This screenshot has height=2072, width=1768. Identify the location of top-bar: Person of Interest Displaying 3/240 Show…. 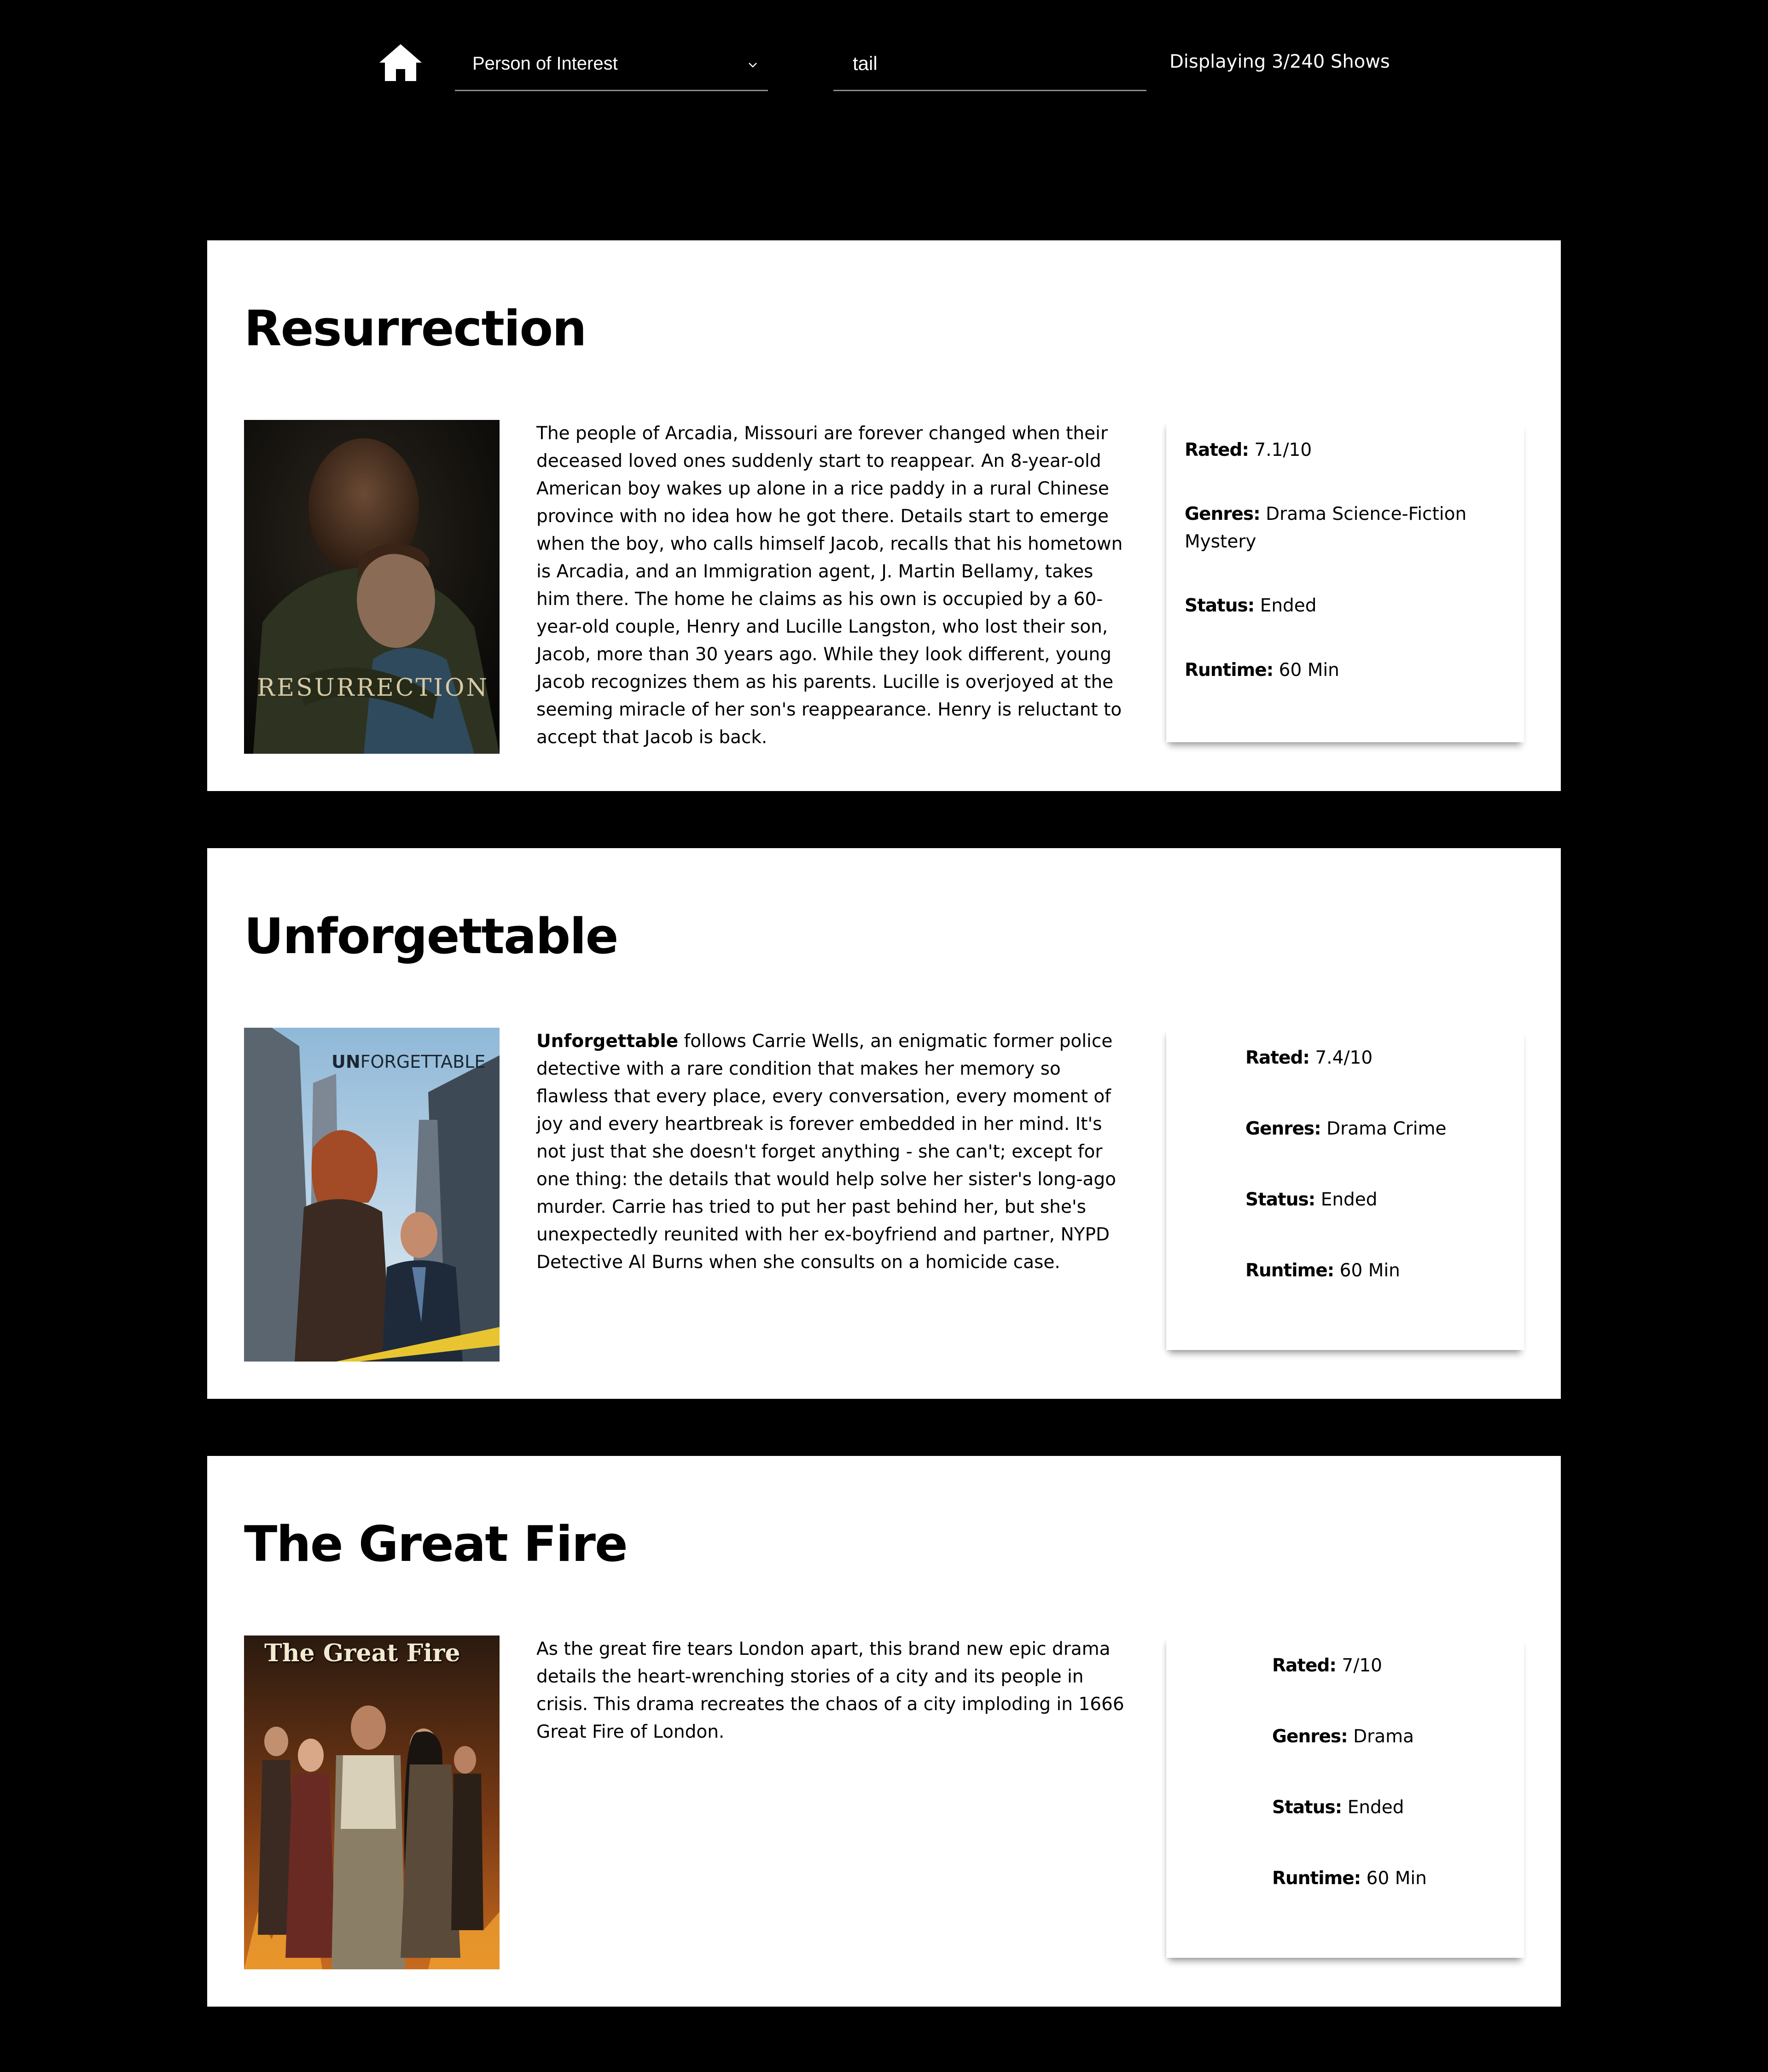
(884, 63).